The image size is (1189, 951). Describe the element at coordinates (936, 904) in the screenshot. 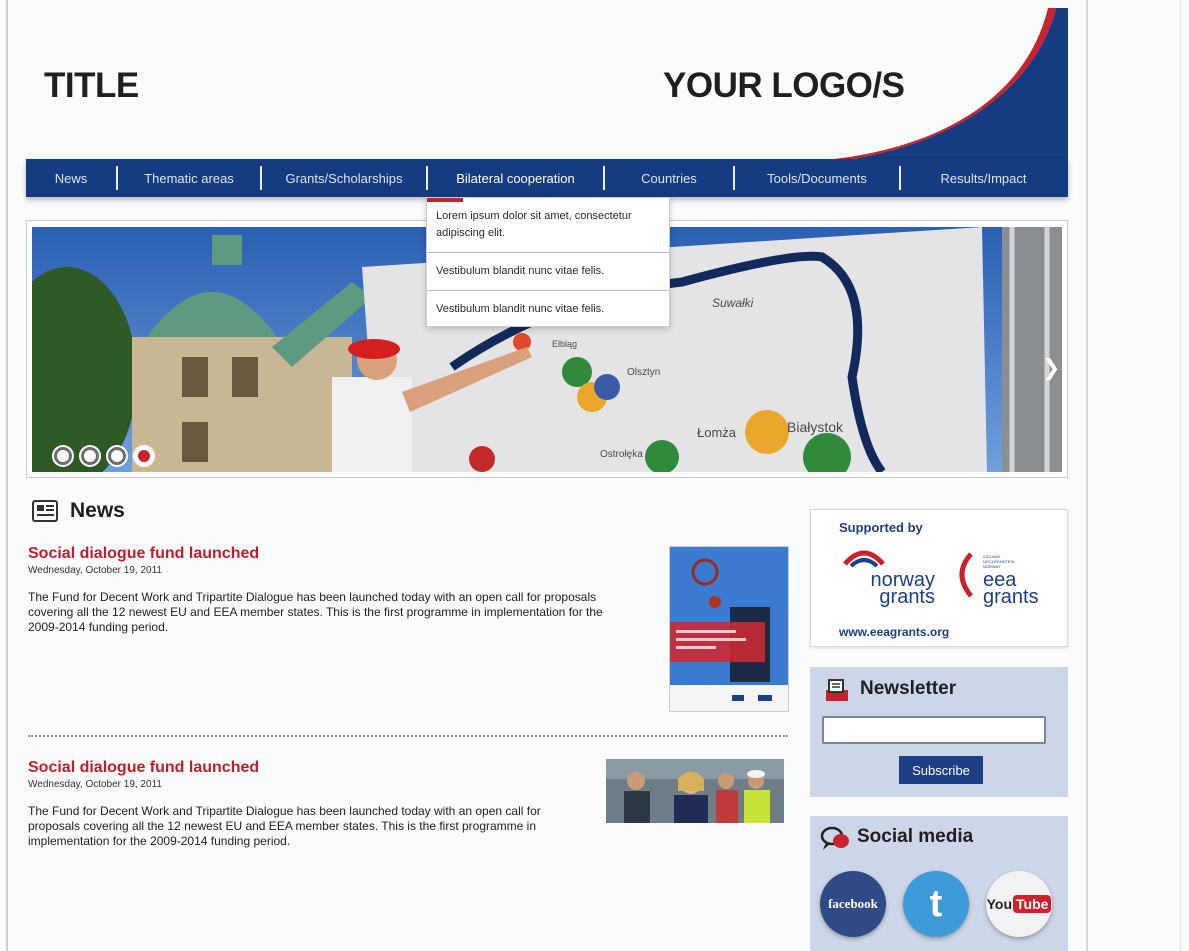

I see `twitter-icon: t` at that location.